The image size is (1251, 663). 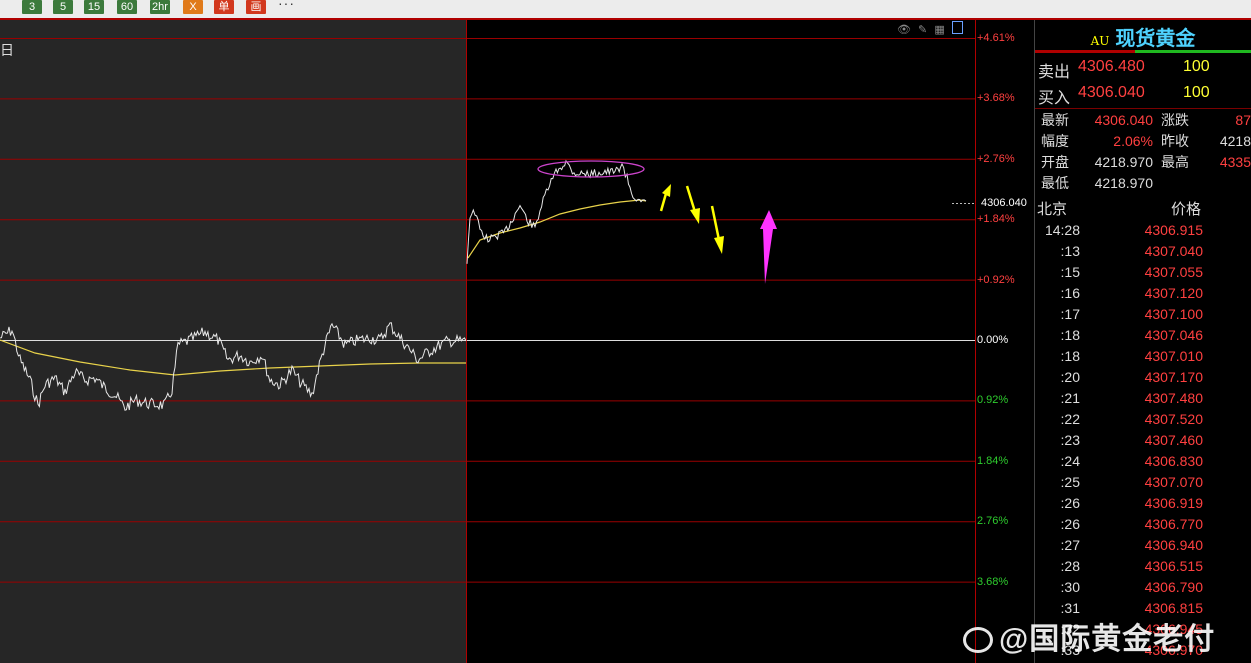 What do you see at coordinates (1196, 66) in the screenshot?
I see `sell-qty: 100` at bounding box center [1196, 66].